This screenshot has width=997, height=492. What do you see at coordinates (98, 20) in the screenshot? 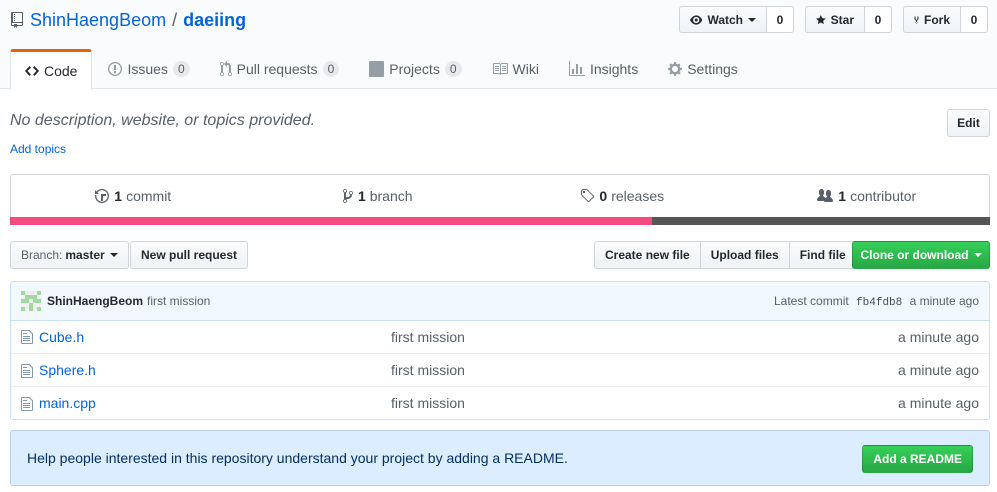
I see `repo-owner-link: ShinHaengBeom` at bounding box center [98, 20].